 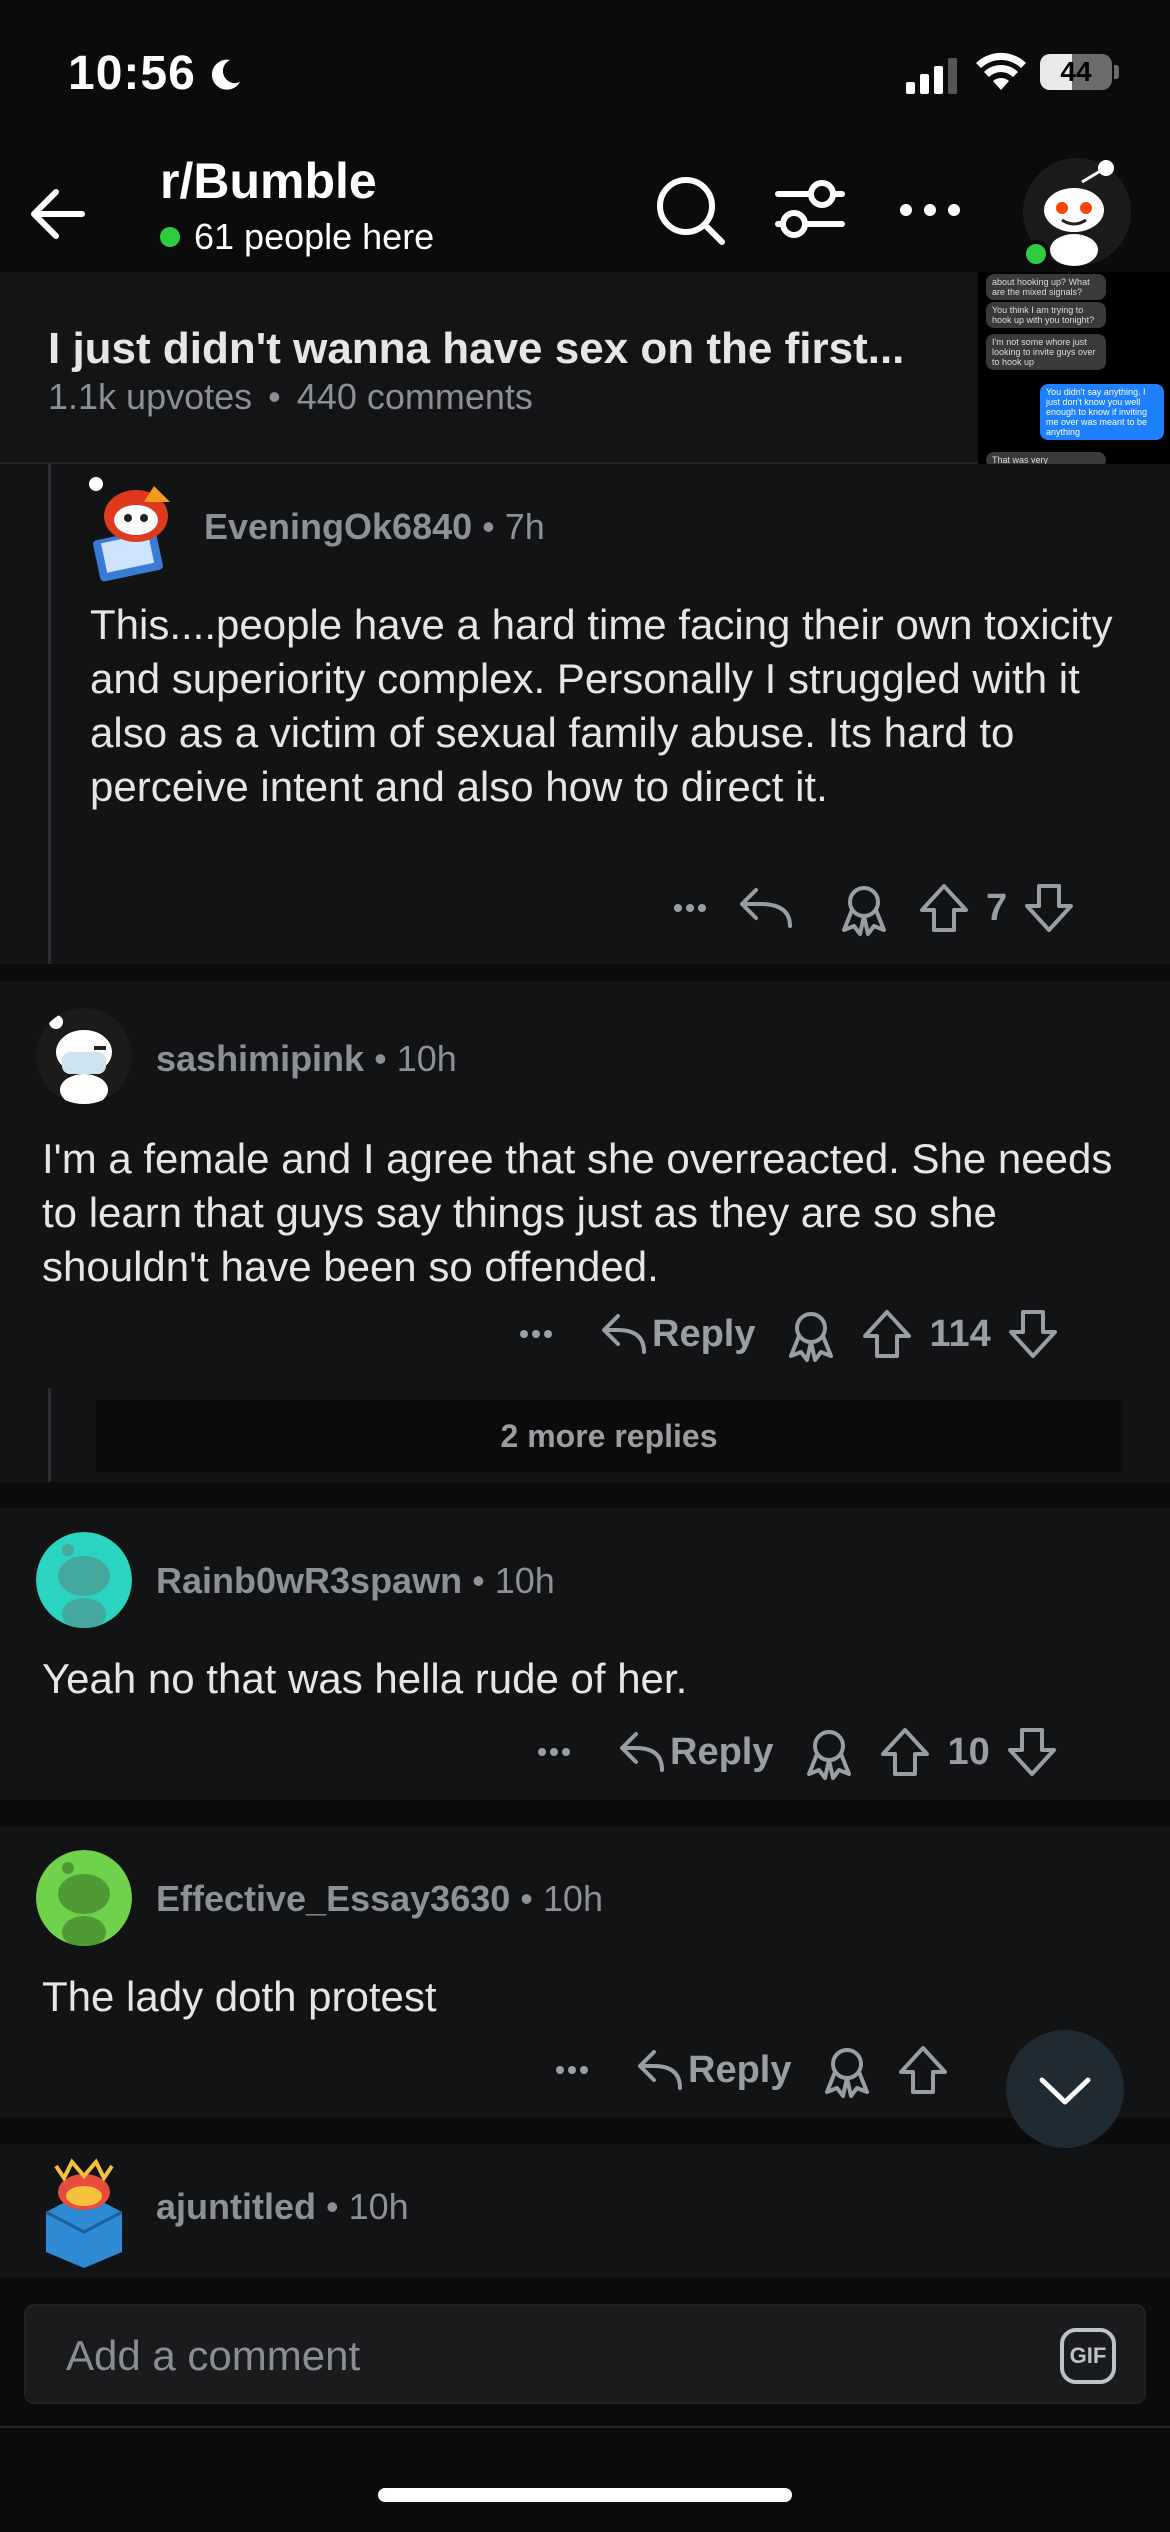 I want to click on status-bar: 10:56 44, so click(x=585, y=70).